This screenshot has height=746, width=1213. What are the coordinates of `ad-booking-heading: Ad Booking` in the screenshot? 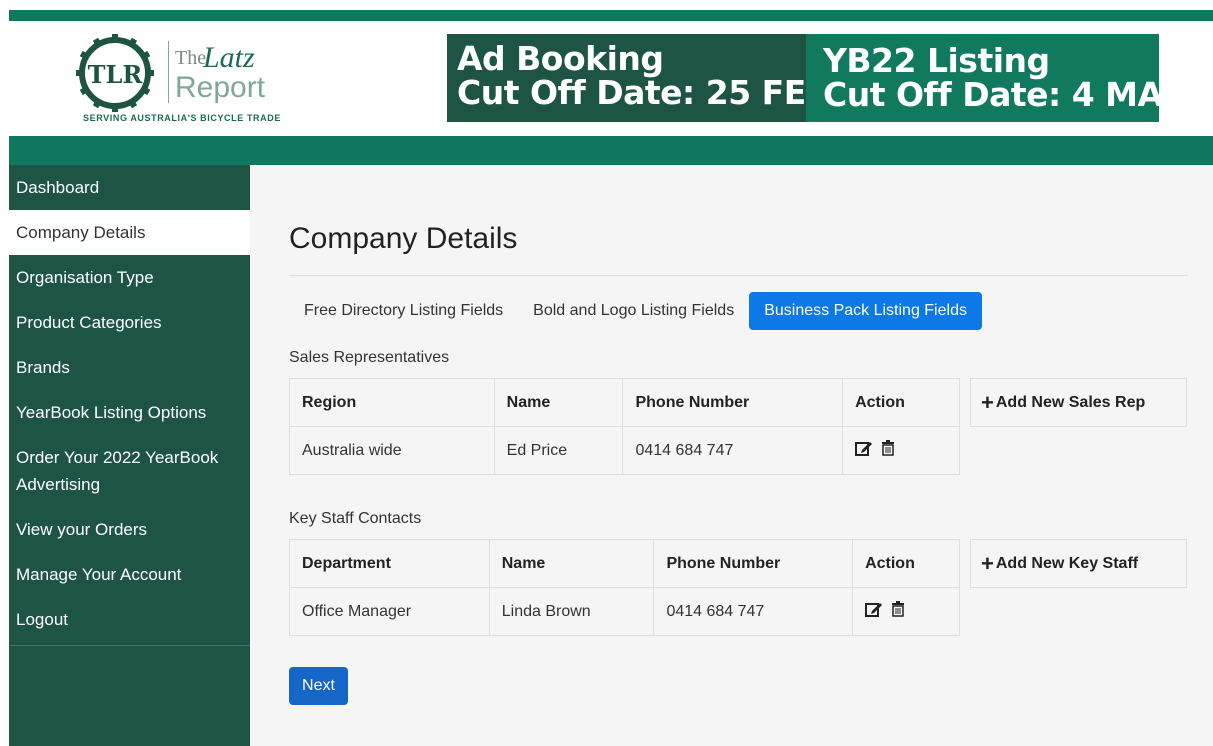 It's located at (560, 58).